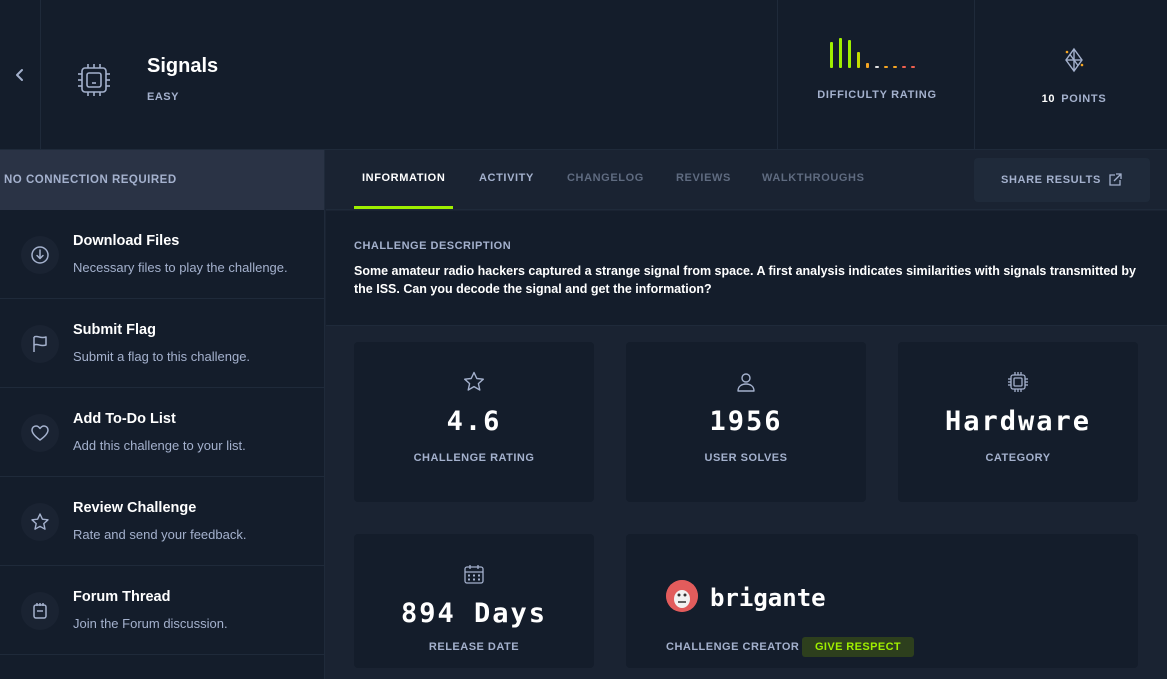 The image size is (1167, 679). I want to click on challenge-rating-card: 4.6 CHALLENGE RATING, so click(474, 422).